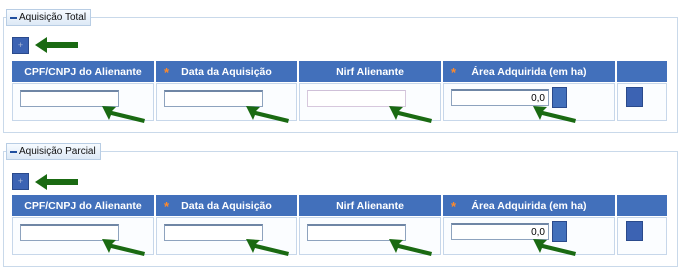 The height and width of the screenshot is (272, 681). I want to click on legend-label: Aquisição Total, so click(53, 17).